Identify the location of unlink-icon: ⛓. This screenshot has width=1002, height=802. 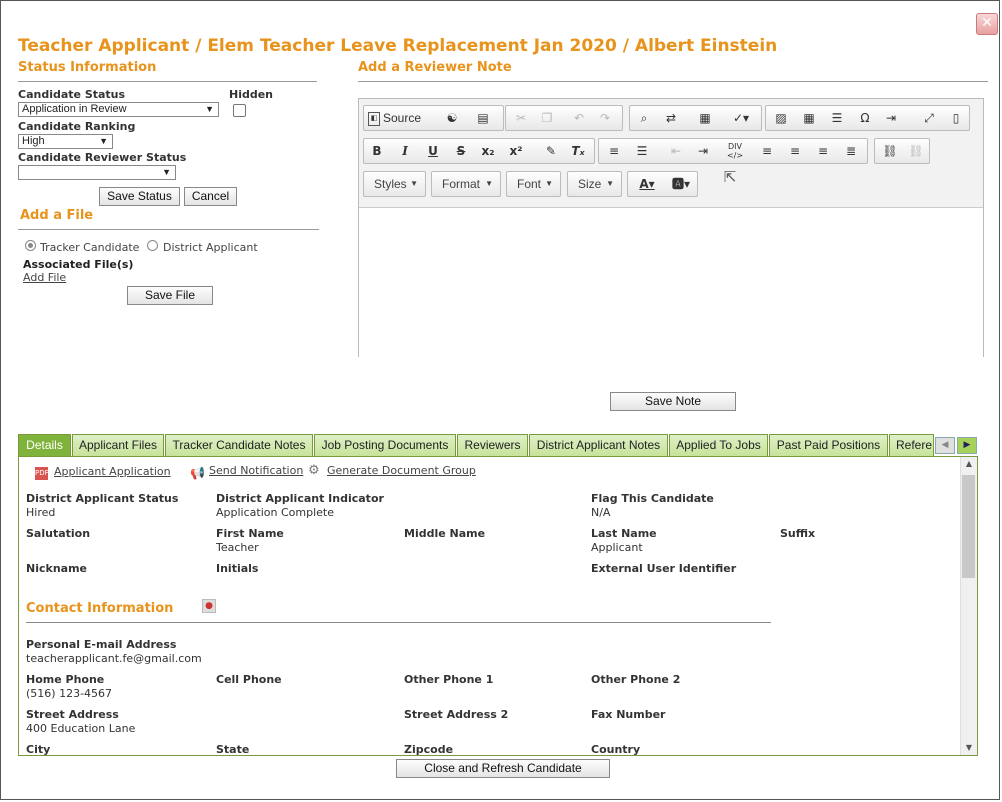
(916, 151).